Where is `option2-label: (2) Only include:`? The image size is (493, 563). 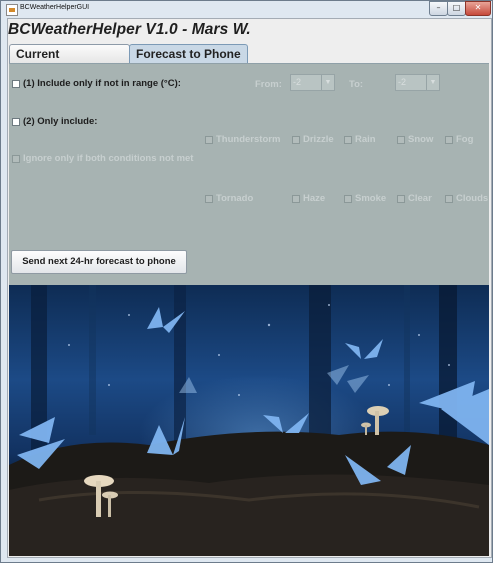 option2-label: (2) Only include: is located at coordinates (60, 121).